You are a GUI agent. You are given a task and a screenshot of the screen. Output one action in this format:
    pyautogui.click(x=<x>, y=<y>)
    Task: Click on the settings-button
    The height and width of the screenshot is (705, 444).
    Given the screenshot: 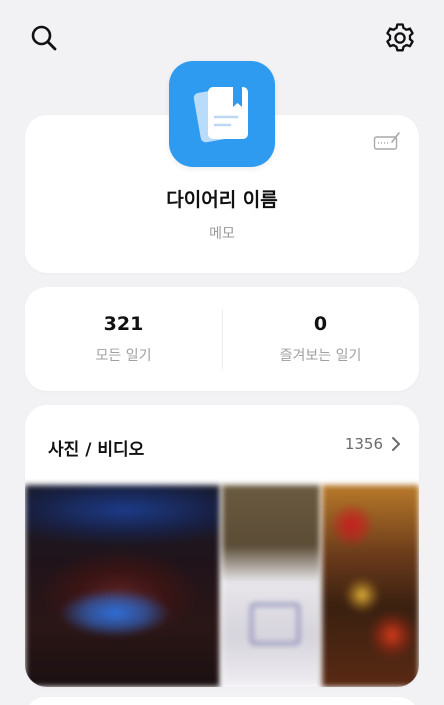 What is the action you would take?
    pyautogui.click(x=400, y=38)
    